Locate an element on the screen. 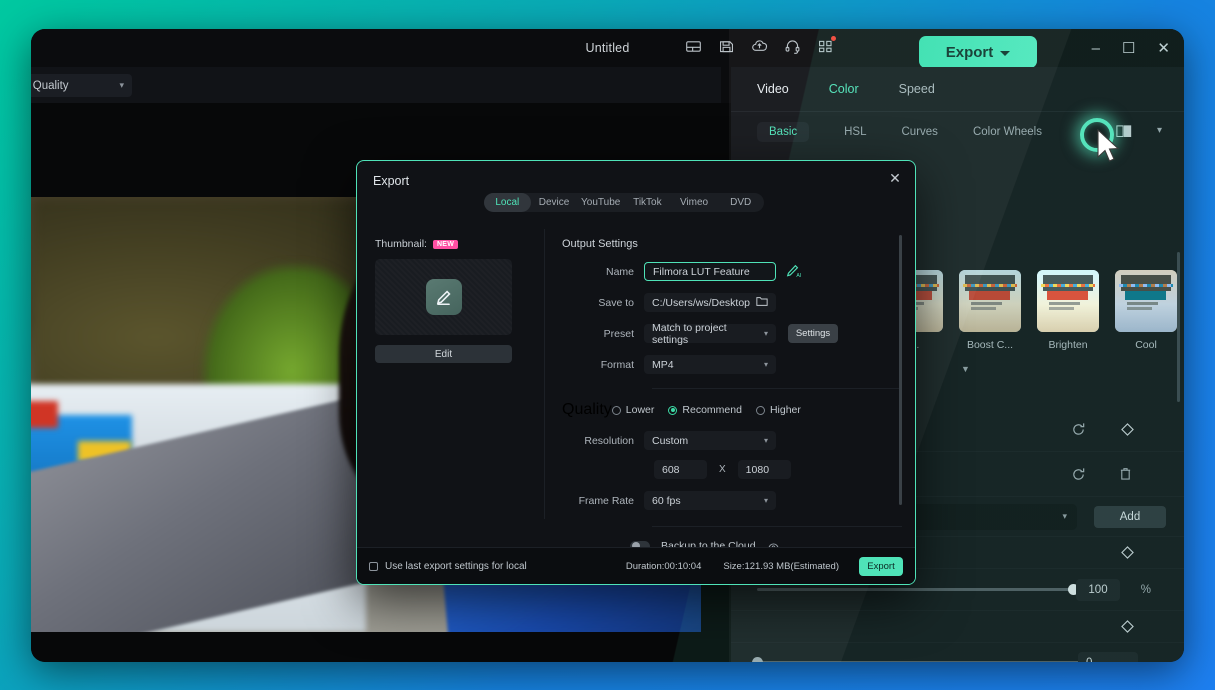 The image size is (1215, 690). lut-preset-item: Brighten is located at coordinates (1068, 310).